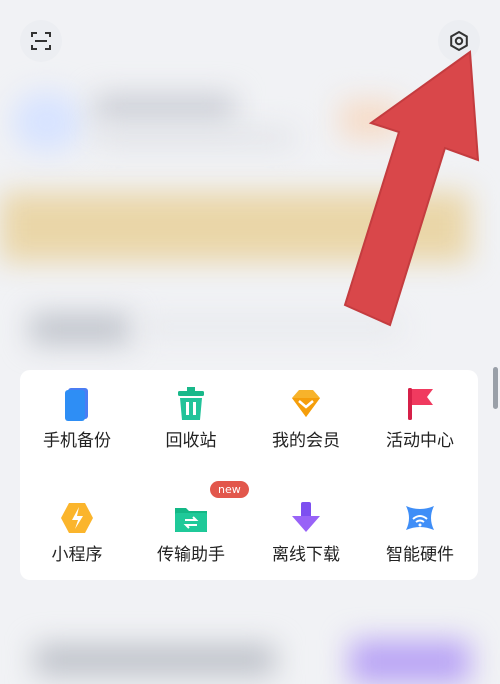  Describe the element at coordinates (495, 388) in the screenshot. I see `scrollbar` at that location.